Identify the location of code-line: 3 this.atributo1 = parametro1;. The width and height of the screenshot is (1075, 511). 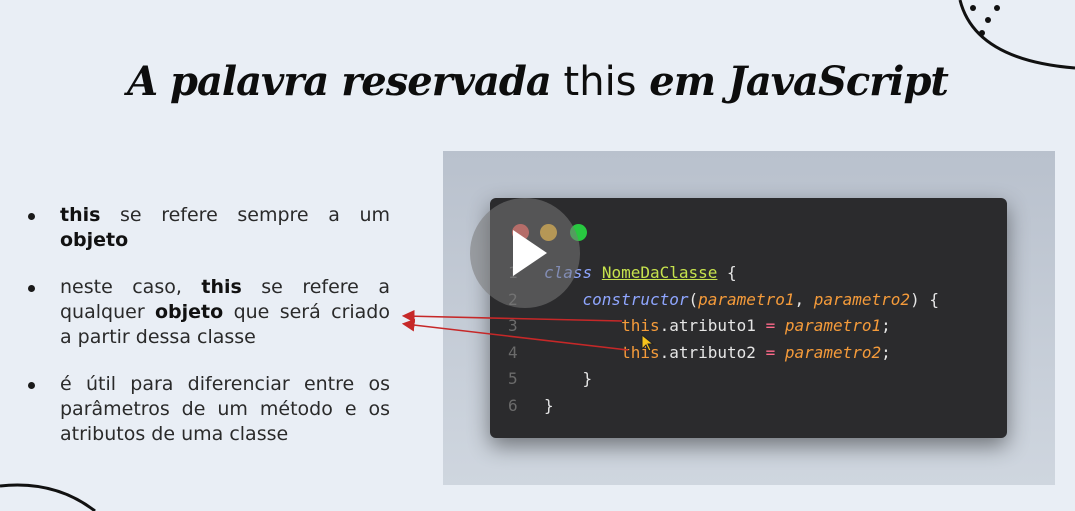
(699, 325).